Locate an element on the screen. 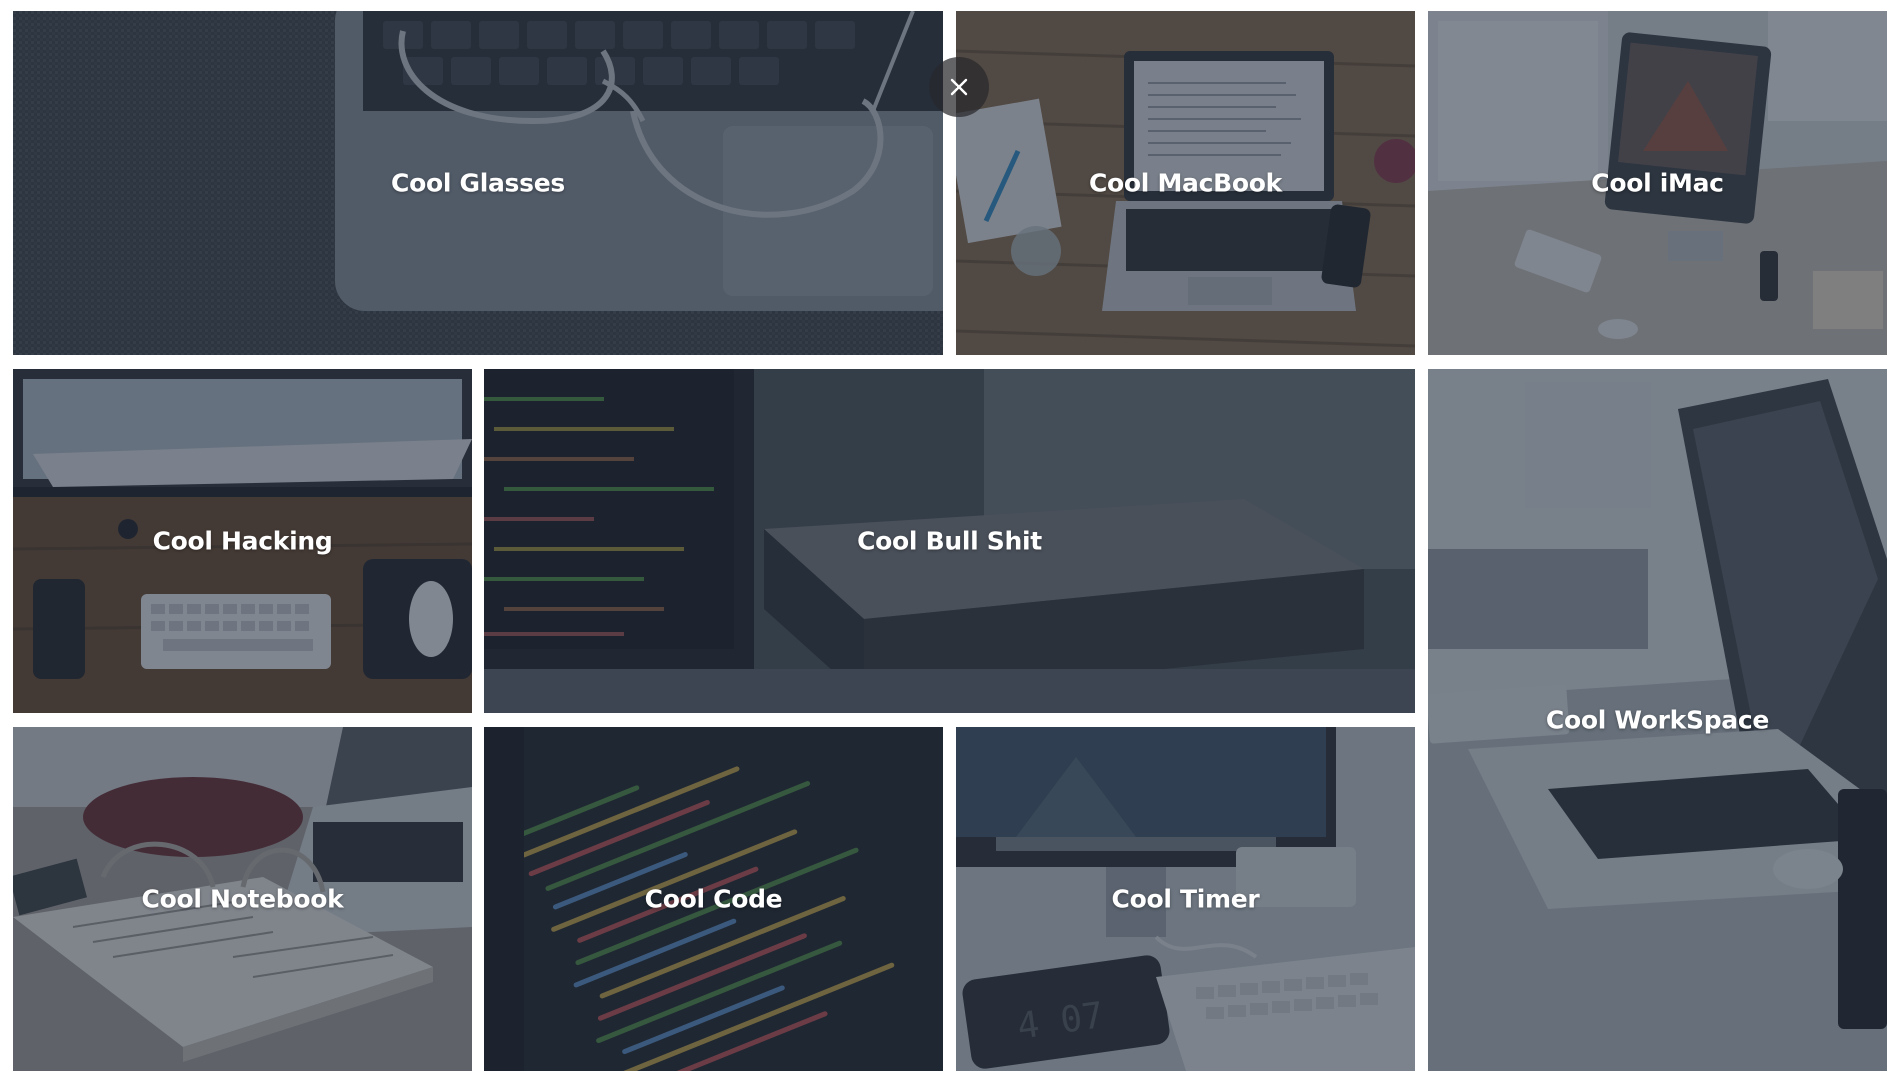  tile-caption: Cool Notebook is located at coordinates (242, 899).